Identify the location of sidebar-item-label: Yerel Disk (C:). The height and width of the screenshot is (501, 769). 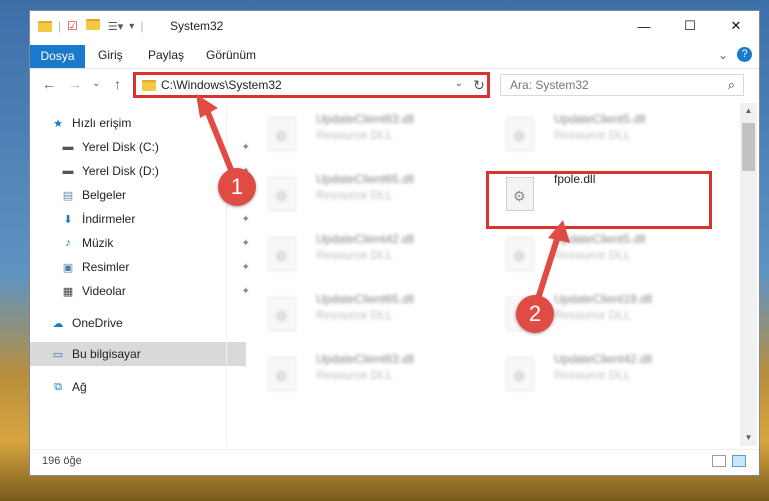
(120, 147).